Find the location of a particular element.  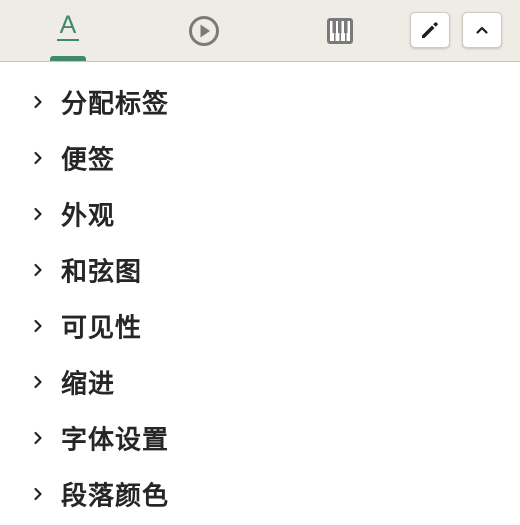

pencil-icon is located at coordinates (430, 30).